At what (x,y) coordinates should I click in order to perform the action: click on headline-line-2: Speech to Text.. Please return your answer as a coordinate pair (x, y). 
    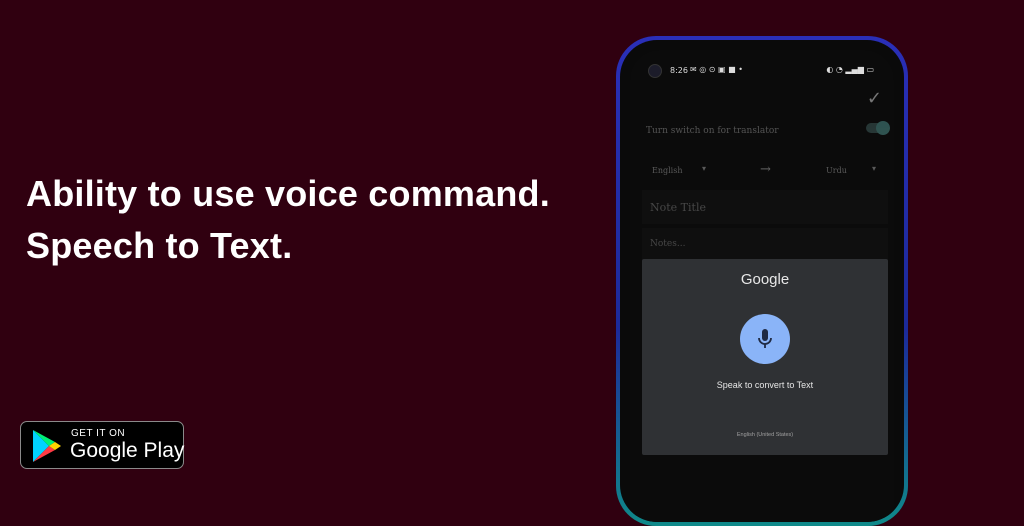
    Looking at the image, I should click on (159, 245).